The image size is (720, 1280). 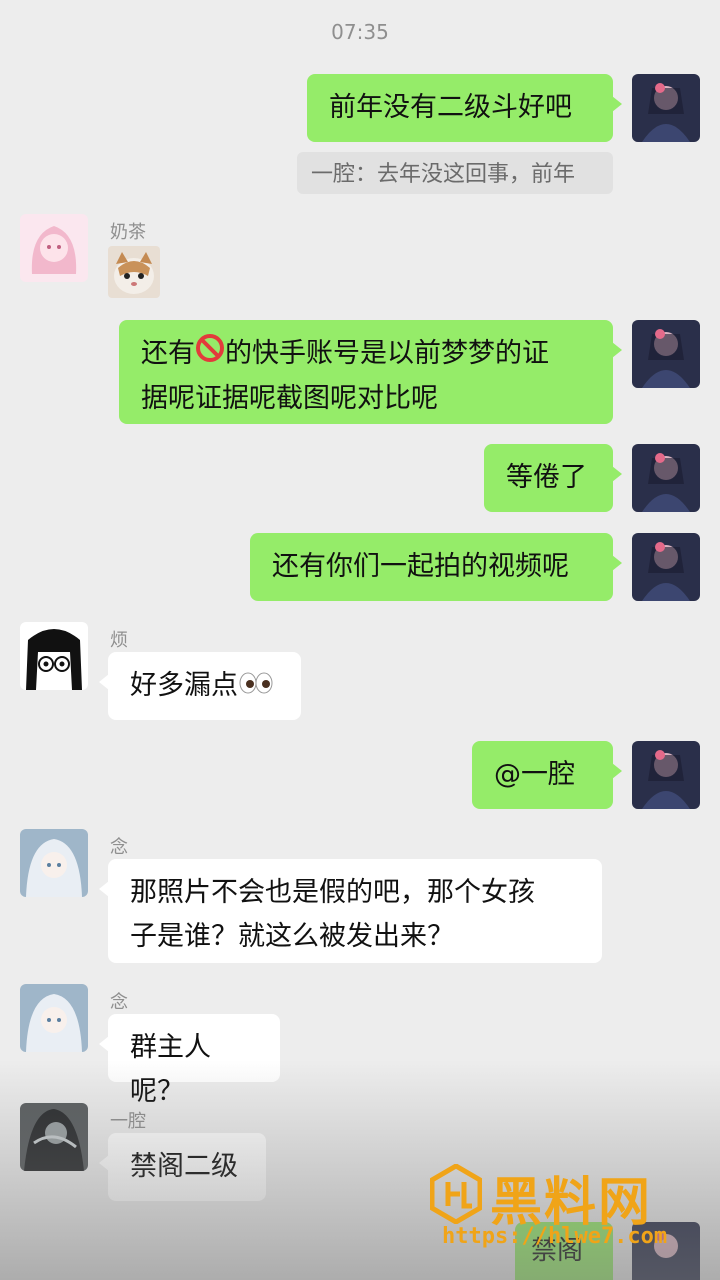 What do you see at coordinates (170, 1069) in the screenshot?
I see `message-text: 群主人呢？` at bounding box center [170, 1069].